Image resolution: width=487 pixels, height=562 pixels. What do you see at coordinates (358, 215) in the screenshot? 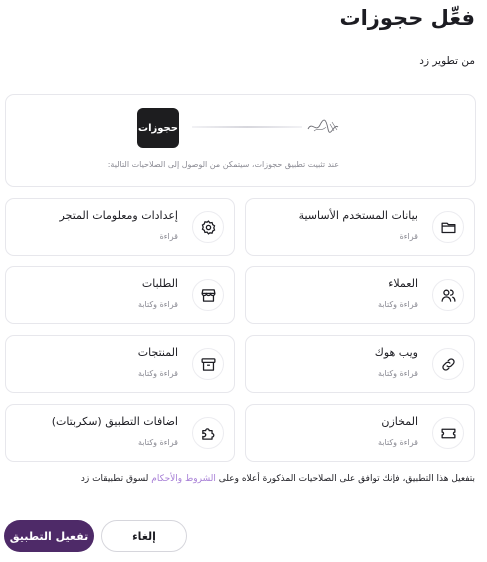
I see `permission-title: بيانات المستخدم الأساسية` at bounding box center [358, 215].